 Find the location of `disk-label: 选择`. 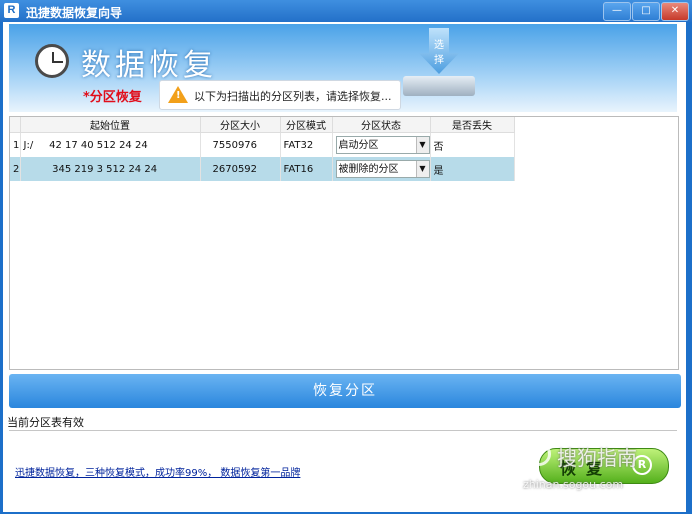

disk-label: 选择 is located at coordinates (439, 53).